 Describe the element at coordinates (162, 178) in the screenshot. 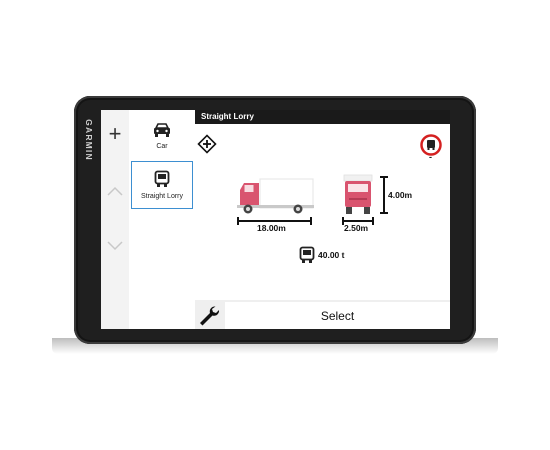

I see `lorry-icon` at that location.